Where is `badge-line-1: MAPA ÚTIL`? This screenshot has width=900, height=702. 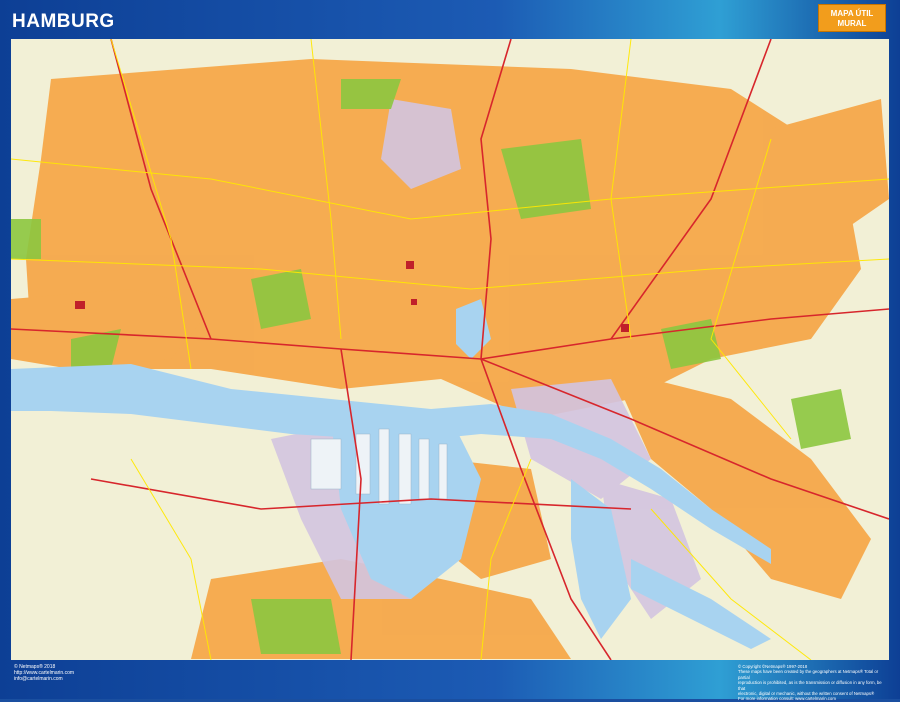 badge-line-1: MAPA ÚTIL is located at coordinates (852, 13).